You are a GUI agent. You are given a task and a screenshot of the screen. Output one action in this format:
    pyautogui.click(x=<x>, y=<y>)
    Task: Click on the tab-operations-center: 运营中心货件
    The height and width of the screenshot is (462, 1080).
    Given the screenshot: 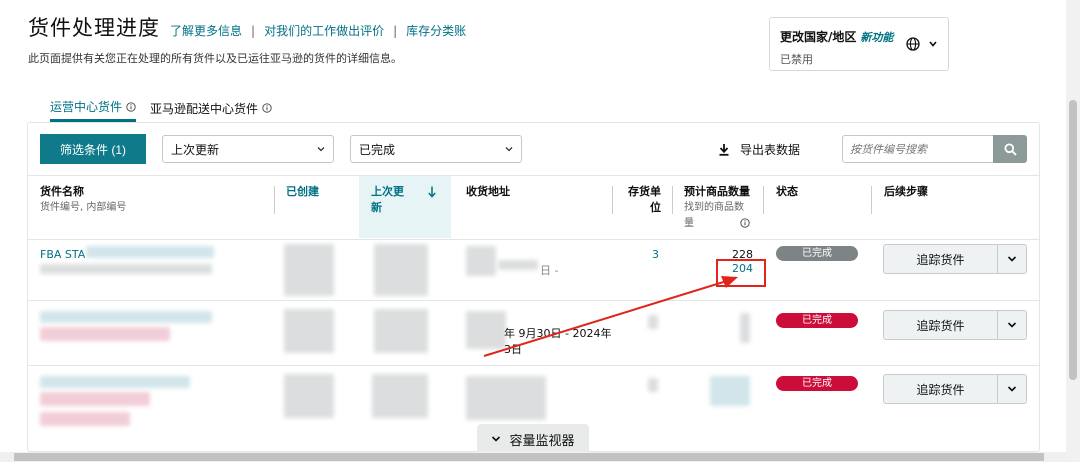 What is the action you would take?
    pyautogui.click(x=93, y=110)
    